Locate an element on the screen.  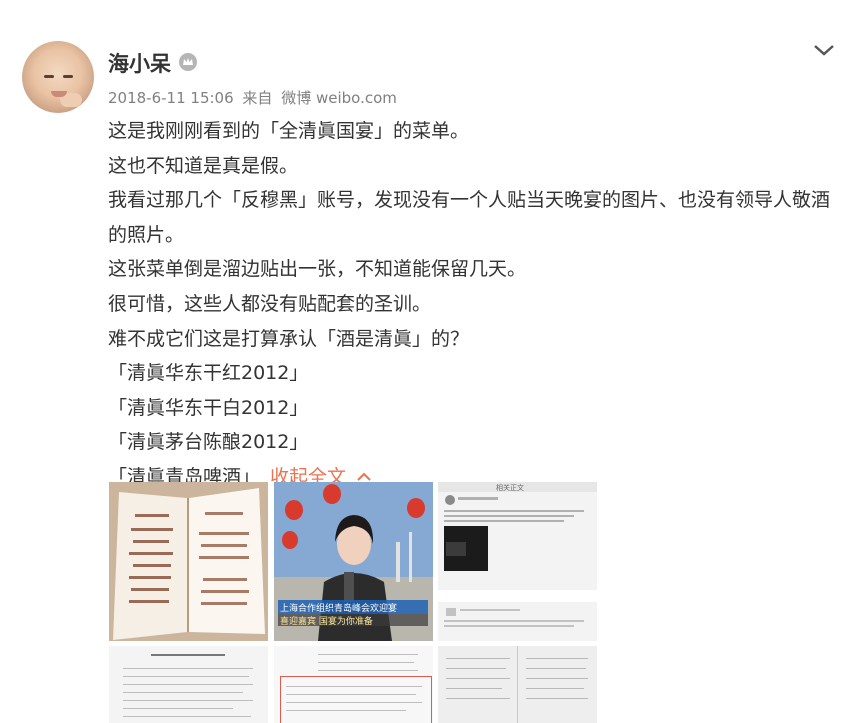
chevron-up-icon is located at coordinates (364, 477).